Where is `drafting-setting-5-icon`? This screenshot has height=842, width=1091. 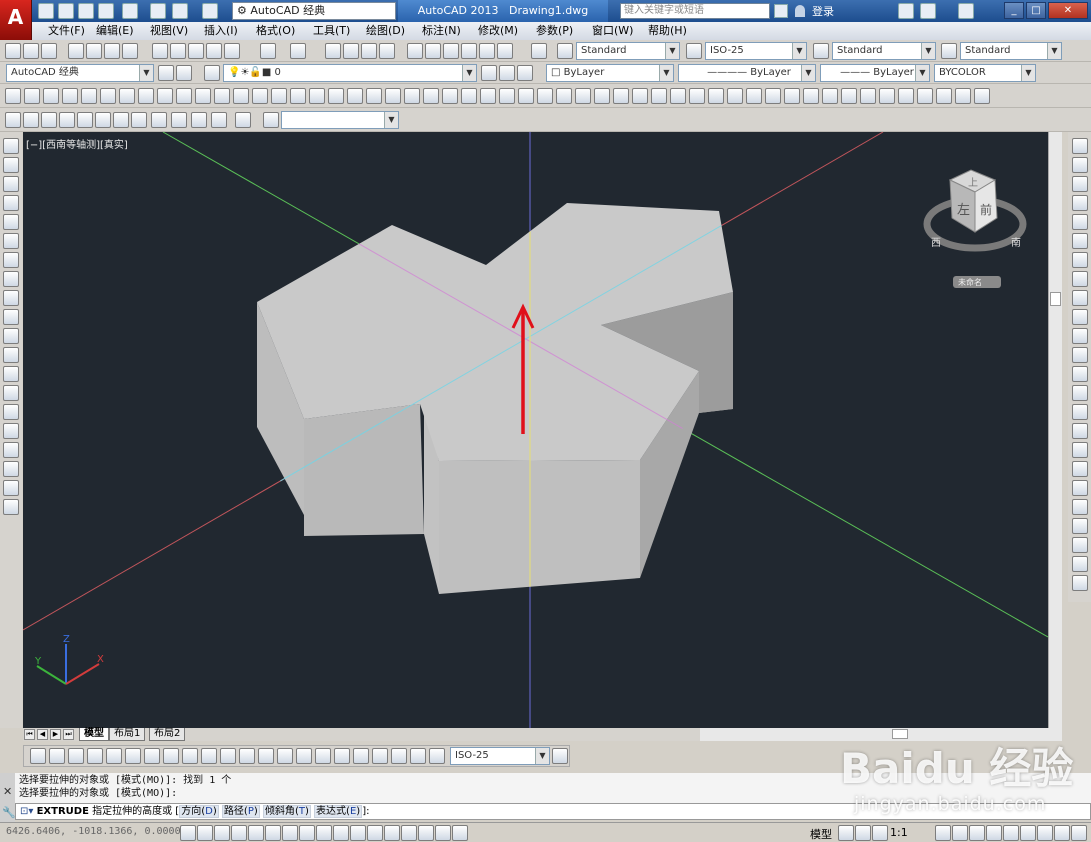
drafting-setting-5-icon is located at coordinates (256, 833).